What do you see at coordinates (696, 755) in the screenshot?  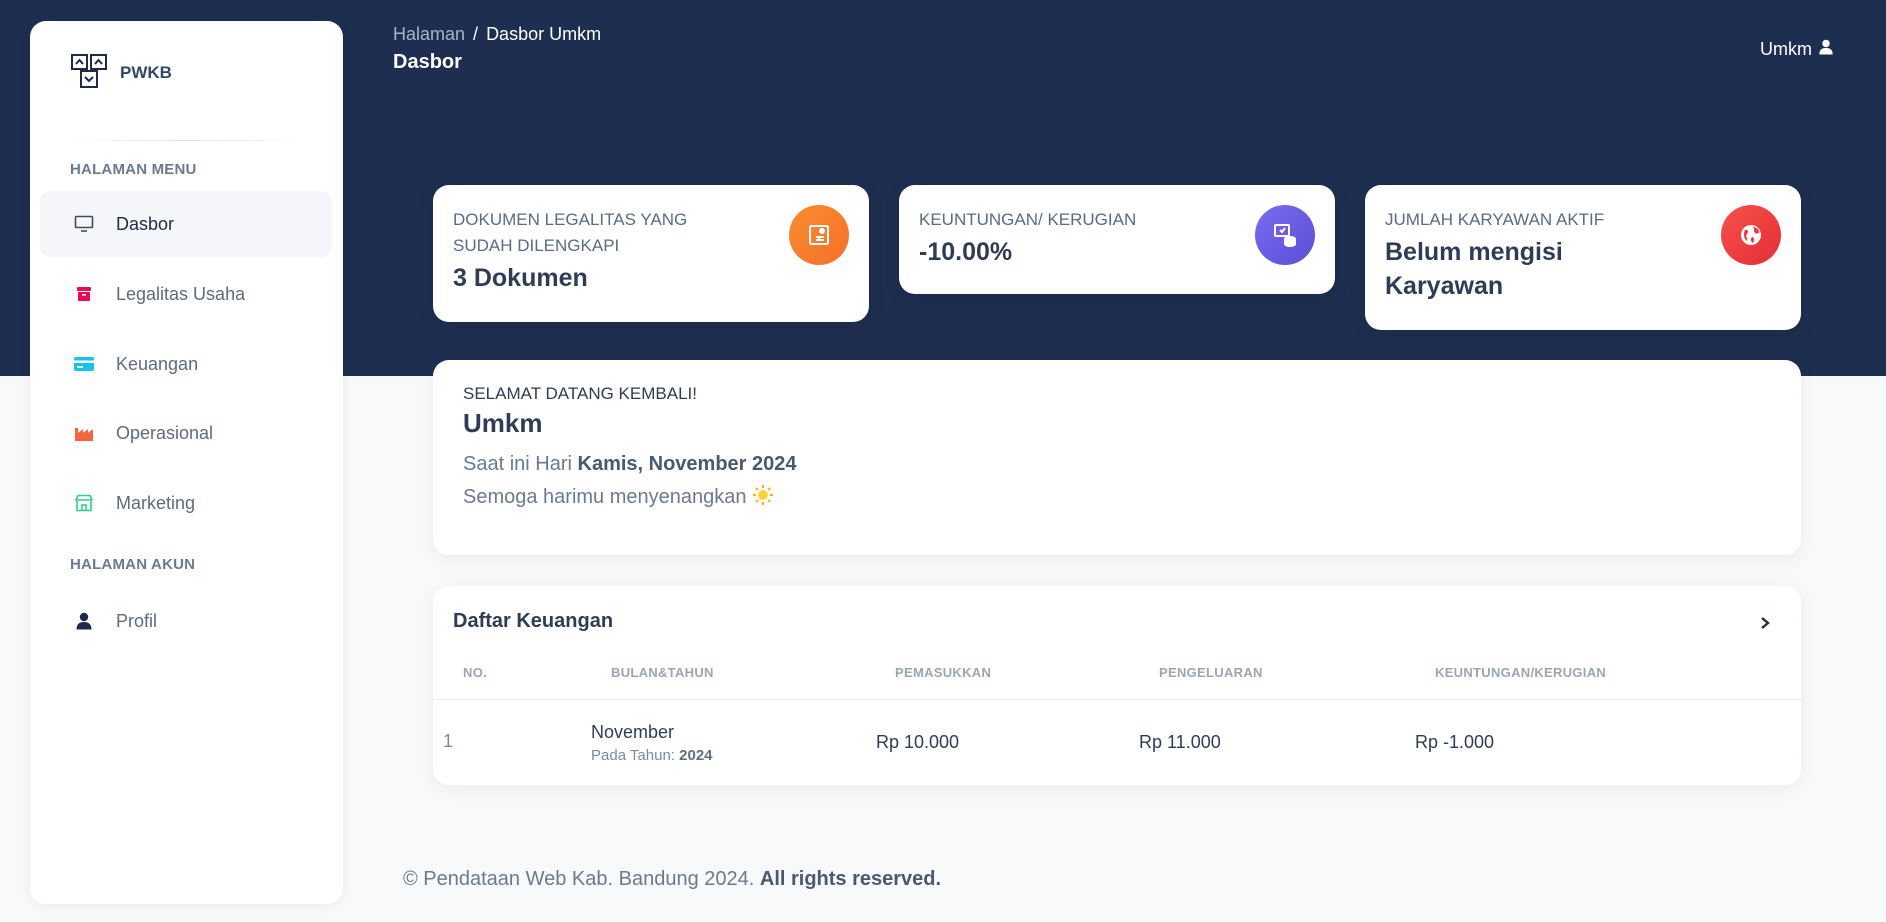 I see `cell-year-value: 2024` at bounding box center [696, 755].